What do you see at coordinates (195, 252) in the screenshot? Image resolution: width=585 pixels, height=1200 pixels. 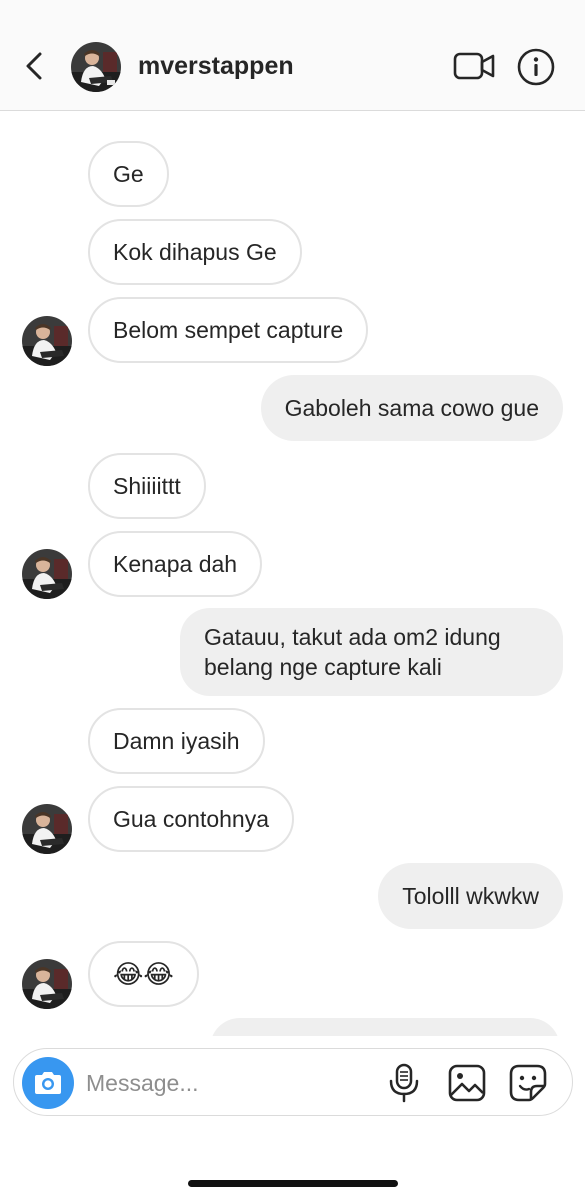 I see `message-bubble-incoming: Kok dihapus Ge` at bounding box center [195, 252].